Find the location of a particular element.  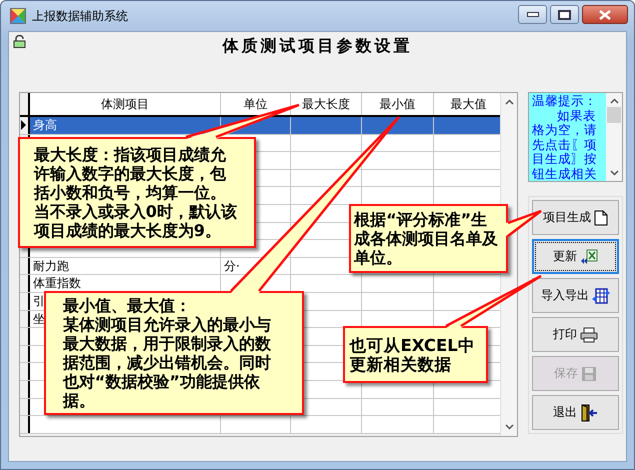

callout-text: 根据“评分标准”生成各体测项目名单及单位。 is located at coordinates (427, 238).